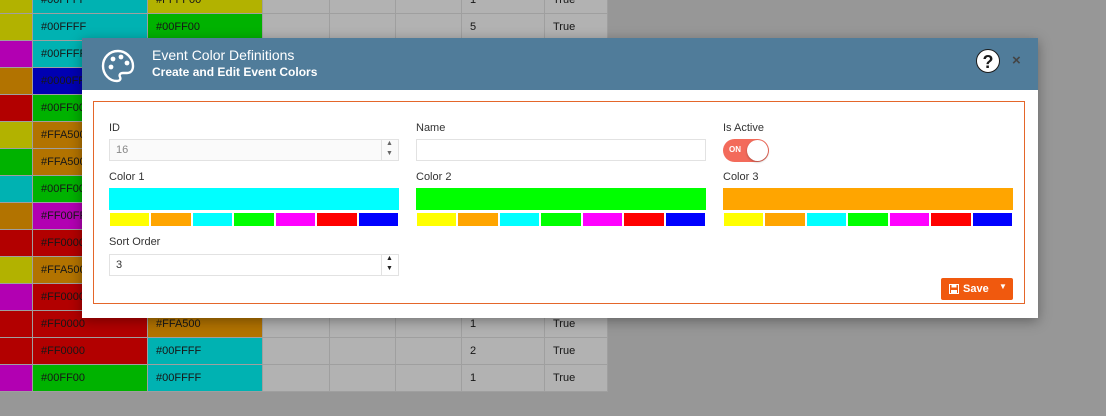  Describe the element at coordinates (114, 128) in the screenshot. I see `id-label: ID` at that location.